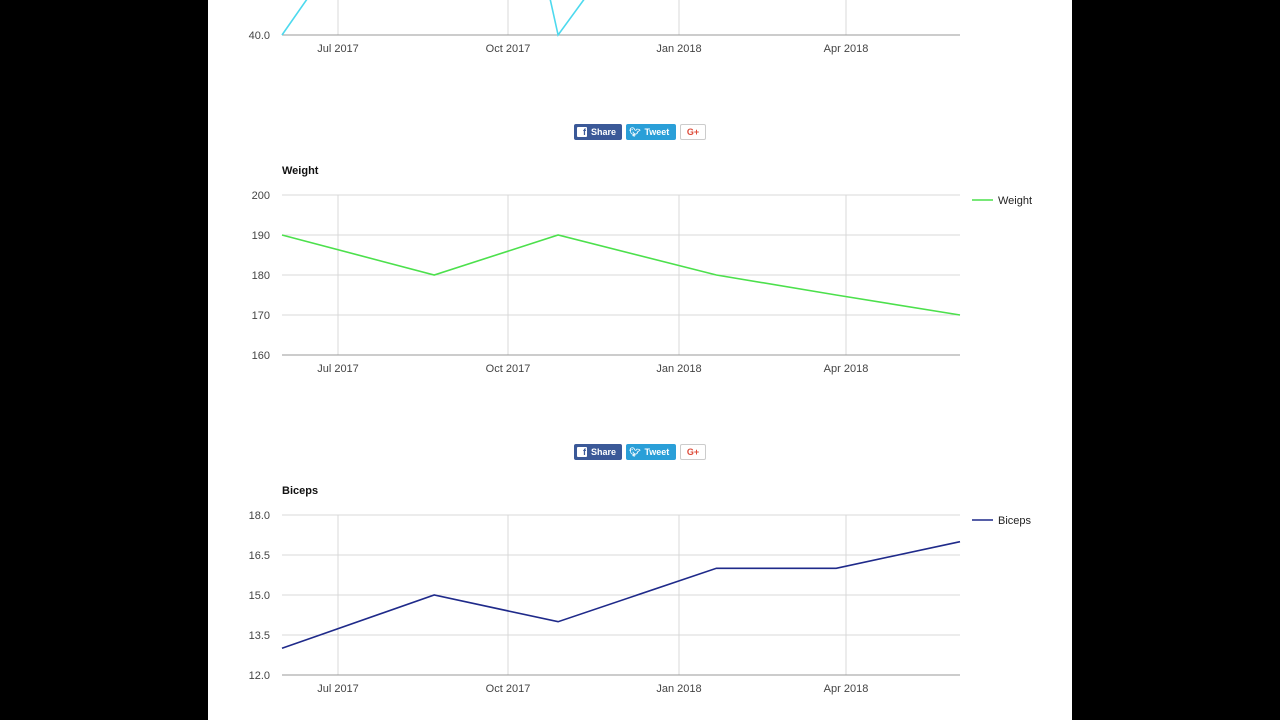 Image resolution: width=1280 pixels, height=720 pixels. I want to click on y-tick-label: 18.0, so click(259, 516).